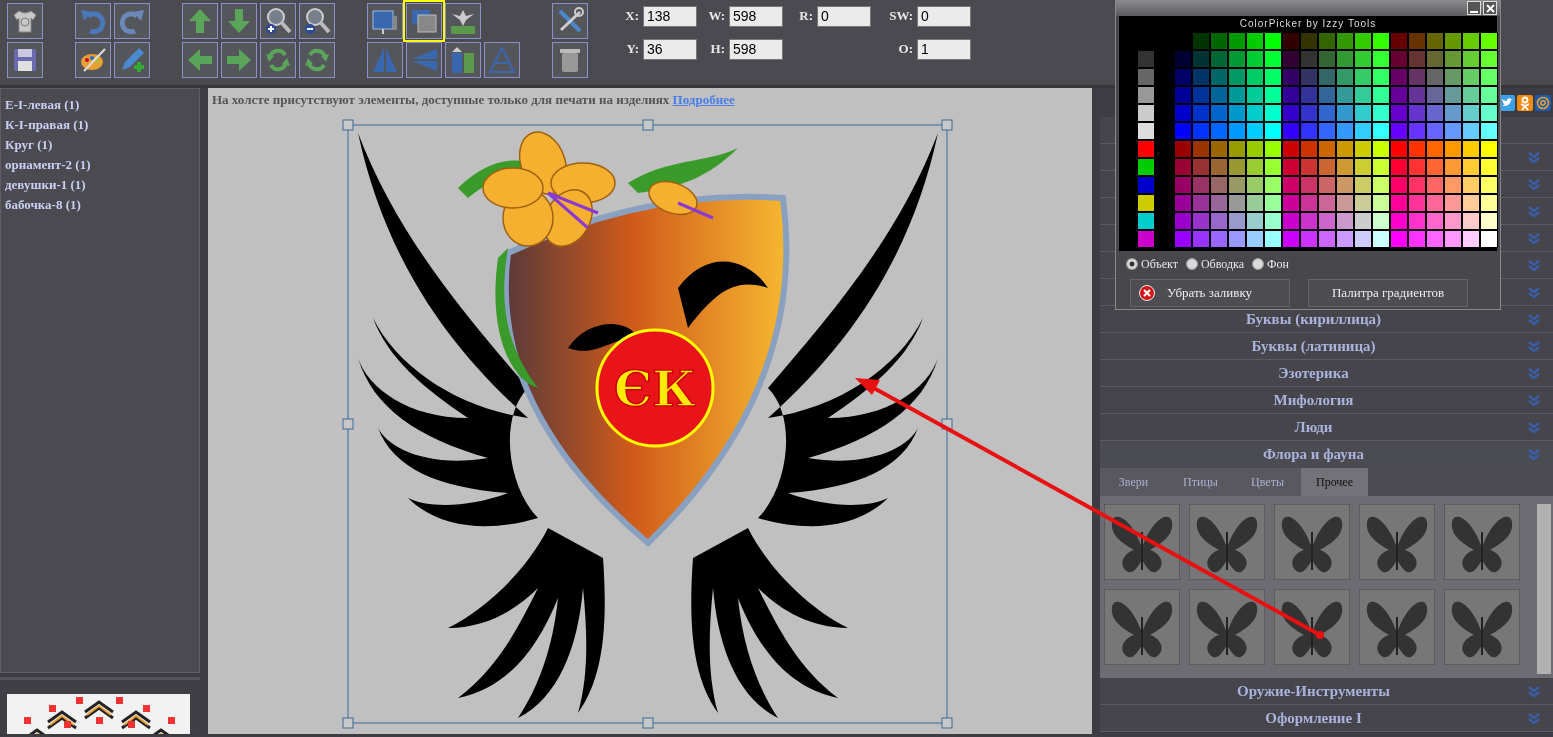  I want to click on target-radio: Обводка, so click(1214, 264).